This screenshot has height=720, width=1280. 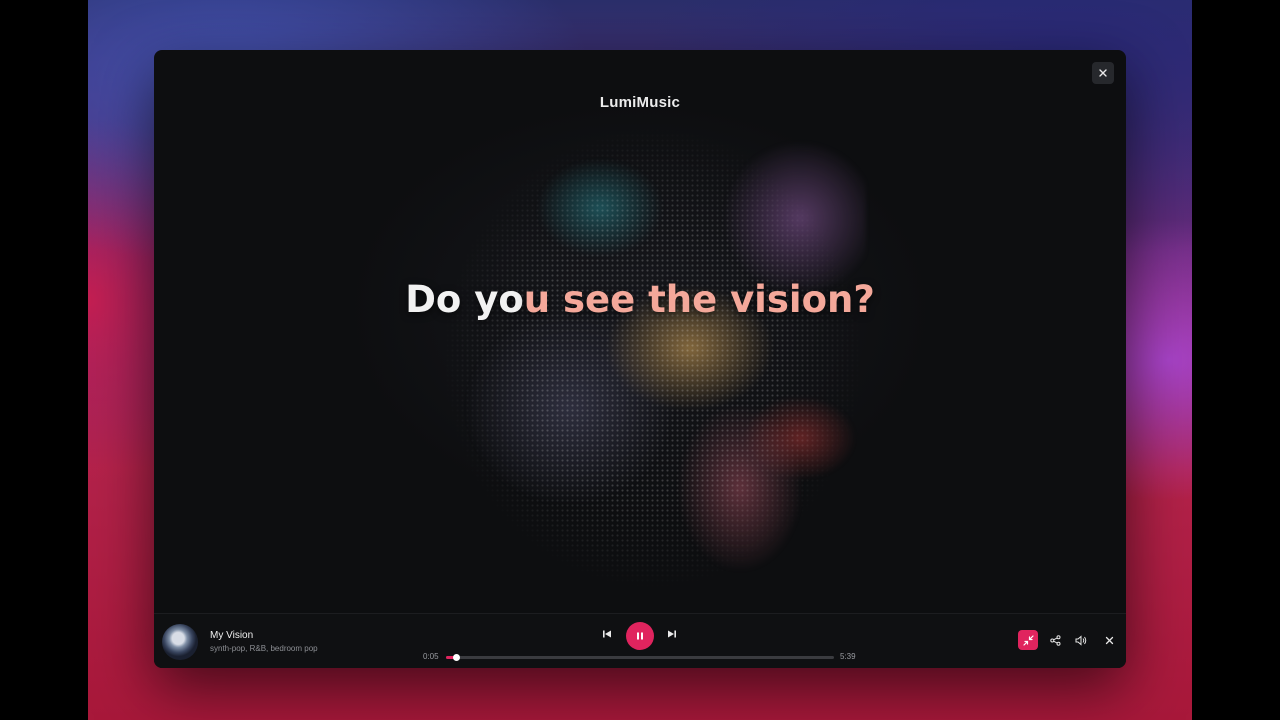 What do you see at coordinates (1081, 640) in the screenshot?
I see `volume-icon` at bounding box center [1081, 640].